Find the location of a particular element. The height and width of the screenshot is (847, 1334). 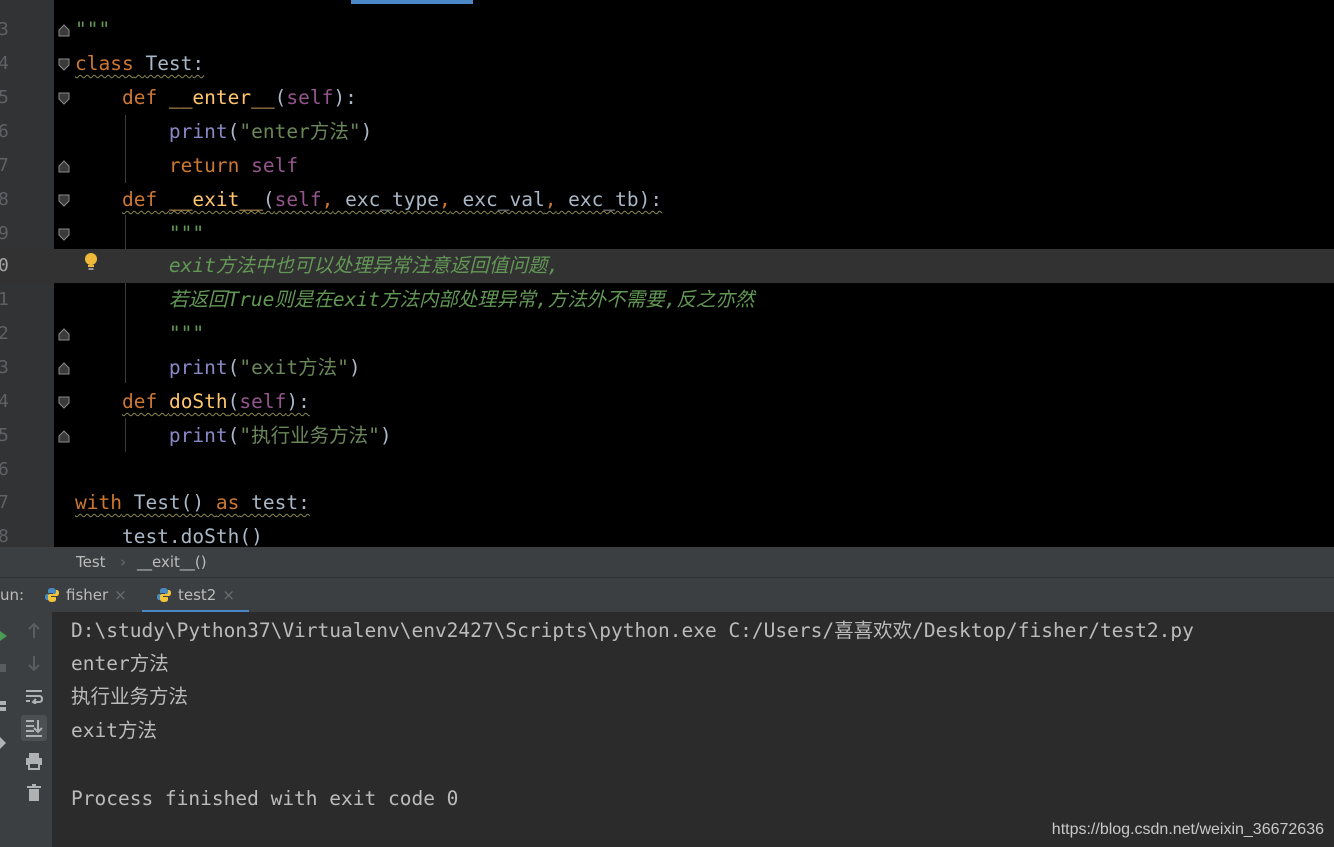

code-line: 4 class Test: is located at coordinates (667, 64).